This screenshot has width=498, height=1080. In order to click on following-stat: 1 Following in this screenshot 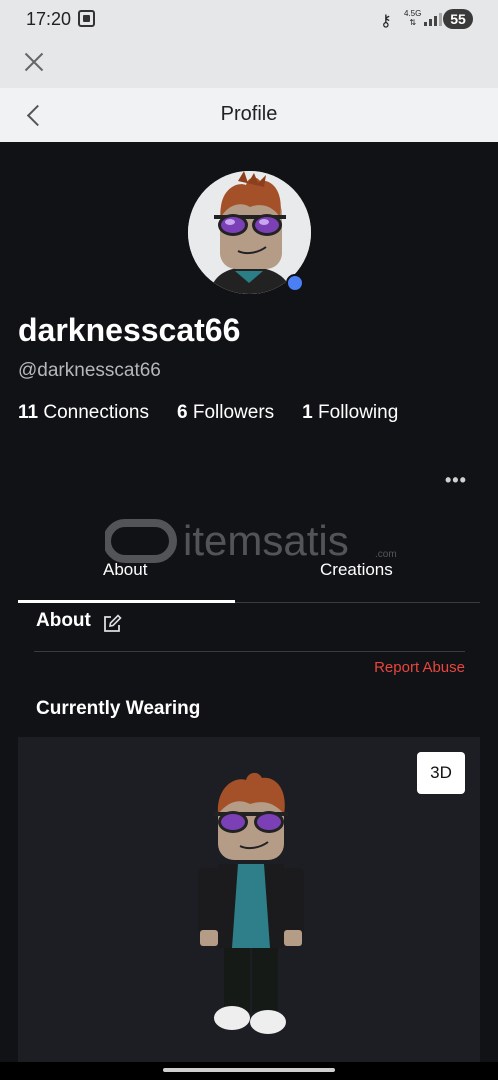, I will do `click(350, 413)`.